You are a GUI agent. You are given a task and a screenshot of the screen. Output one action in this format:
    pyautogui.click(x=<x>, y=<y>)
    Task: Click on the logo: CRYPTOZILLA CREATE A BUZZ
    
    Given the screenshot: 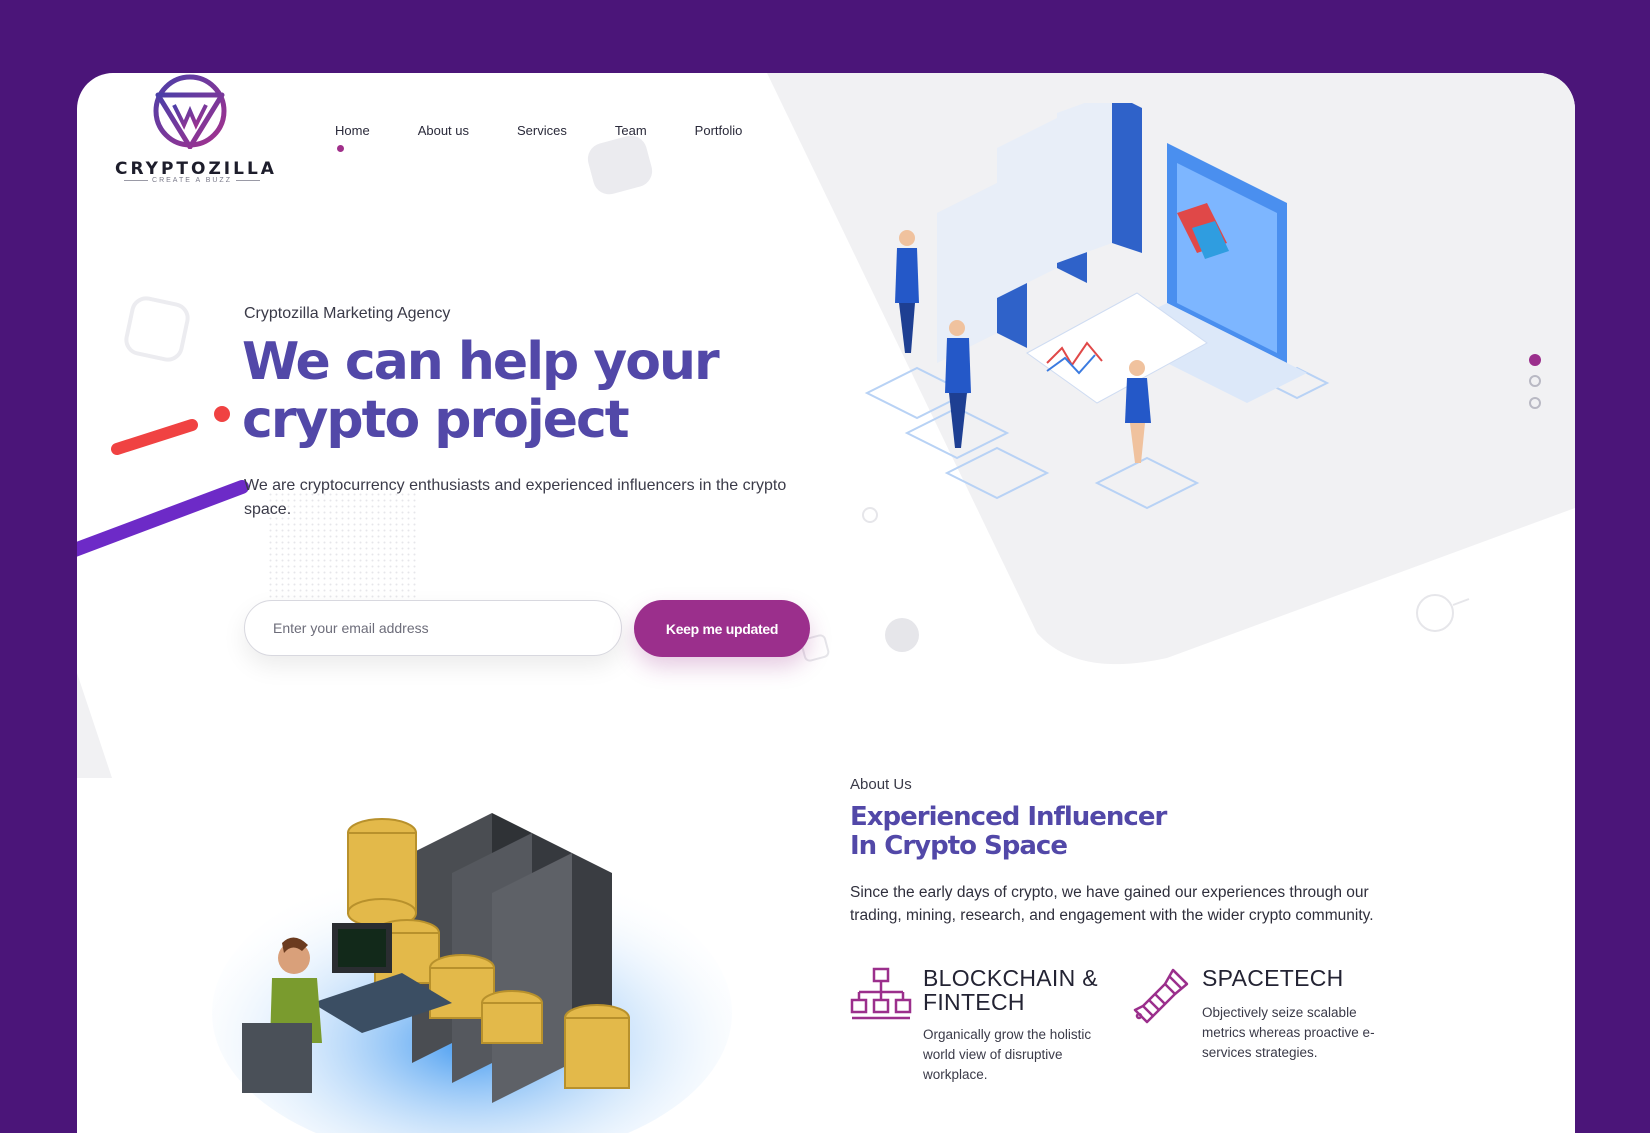 What is the action you would take?
    pyautogui.click(x=196, y=128)
    